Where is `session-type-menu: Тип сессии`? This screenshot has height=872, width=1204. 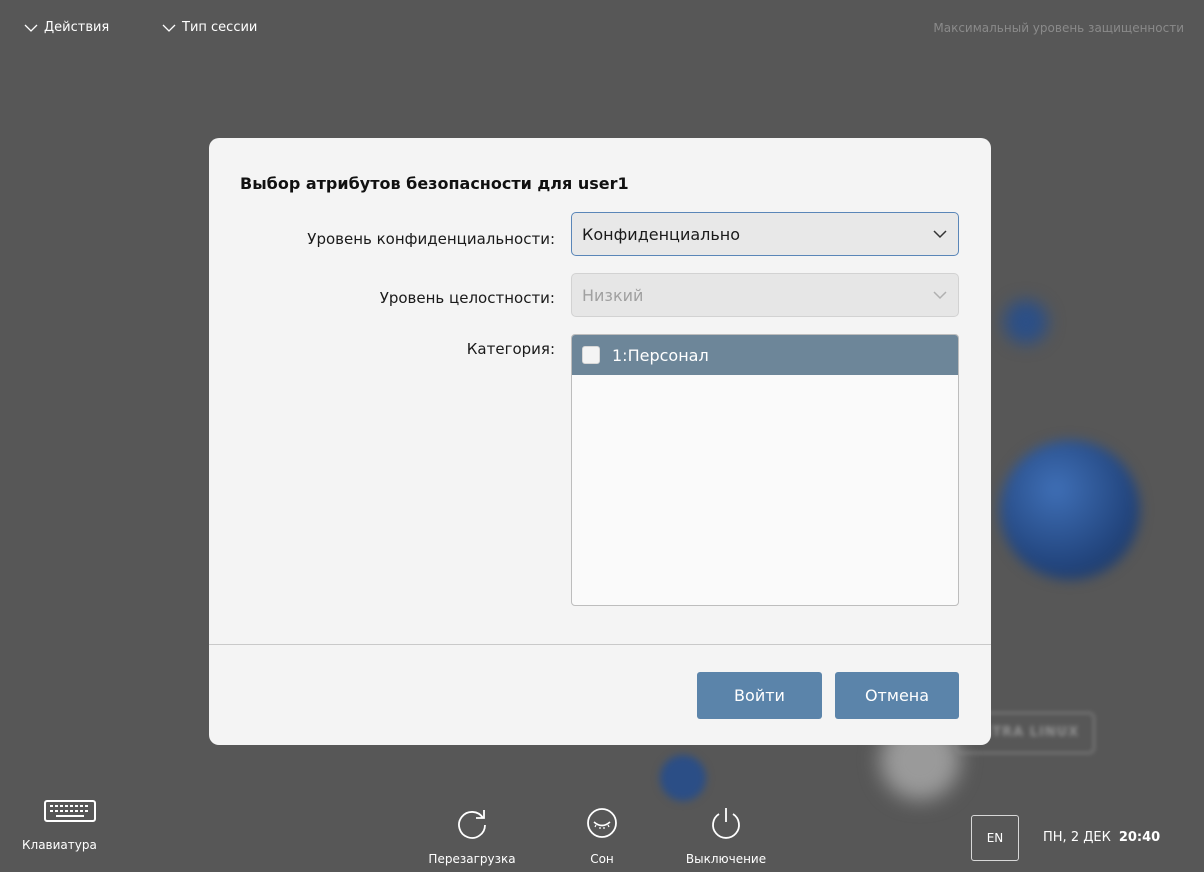 session-type-menu: Тип сессии is located at coordinates (209, 27).